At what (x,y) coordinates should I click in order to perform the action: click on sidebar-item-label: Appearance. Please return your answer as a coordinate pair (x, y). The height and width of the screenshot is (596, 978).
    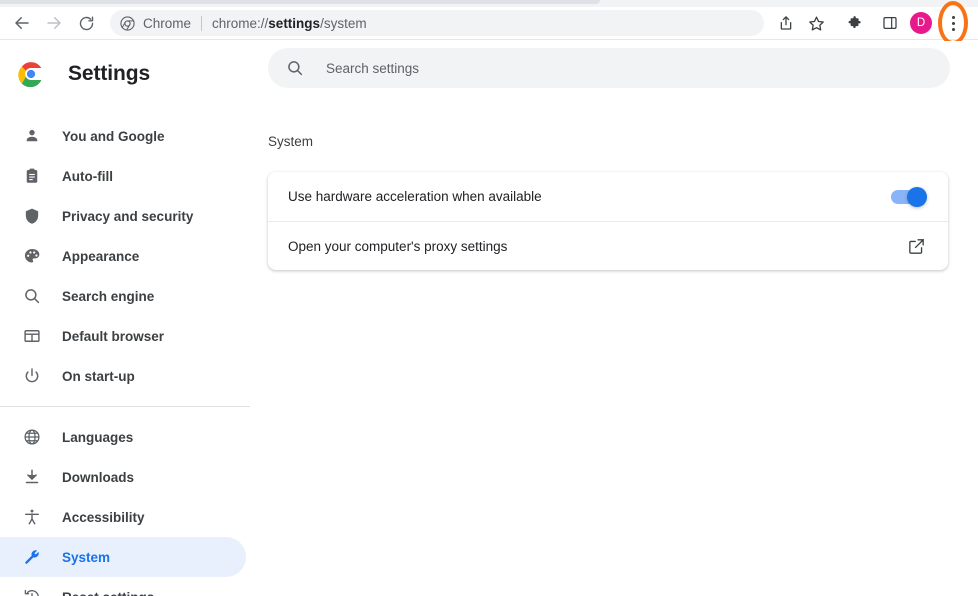
    Looking at the image, I should click on (101, 256).